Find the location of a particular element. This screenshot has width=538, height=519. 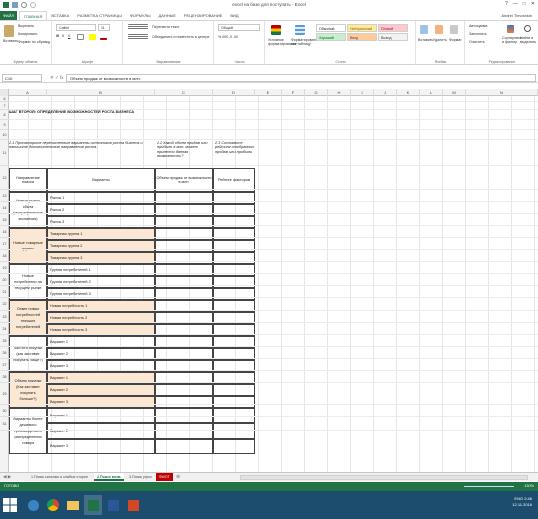

copy-button: Копировать is located at coordinates (27, 34).